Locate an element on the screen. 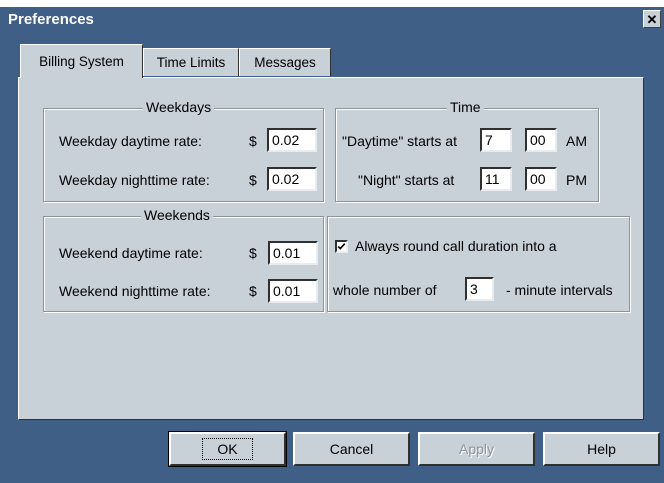 This screenshot has height=483, width=664. tab-label: Time Limits is located at coordinates (191, 62).